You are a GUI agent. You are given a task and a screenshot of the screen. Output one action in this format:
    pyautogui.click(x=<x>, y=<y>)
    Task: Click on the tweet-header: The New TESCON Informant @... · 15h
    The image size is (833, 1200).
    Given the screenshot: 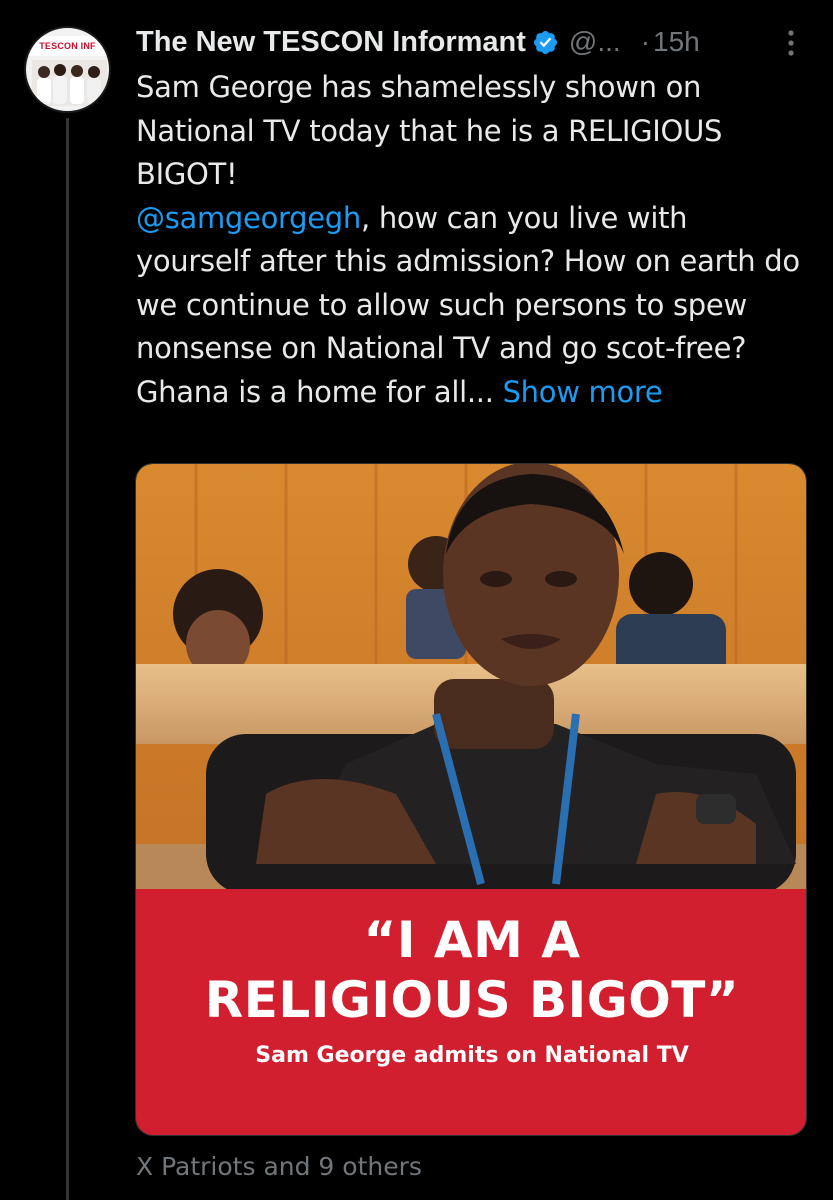 What is the action you would take?
    pyautogui.click(x=471, y=42)
    